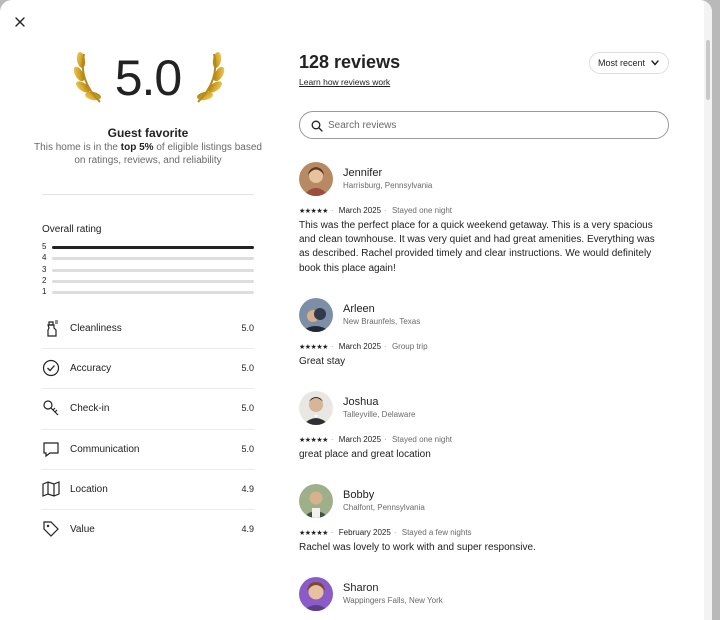 This screenshot has height=620, width=720. I want to click on reviewer-name: Sharon, so click(360, 588).